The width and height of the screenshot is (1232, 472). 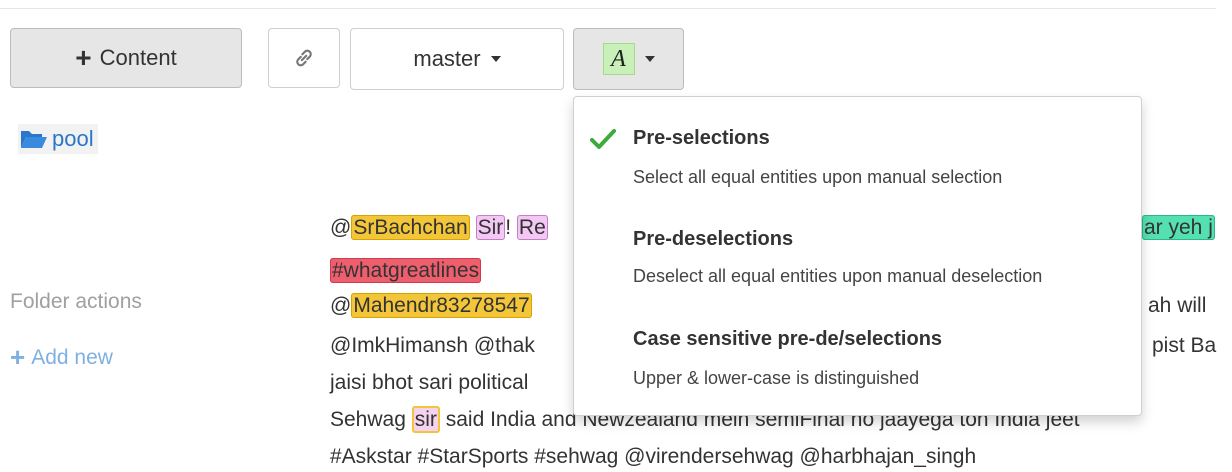 I want to click on document-line: #whatgreatlines, so click(x=406, y=271).